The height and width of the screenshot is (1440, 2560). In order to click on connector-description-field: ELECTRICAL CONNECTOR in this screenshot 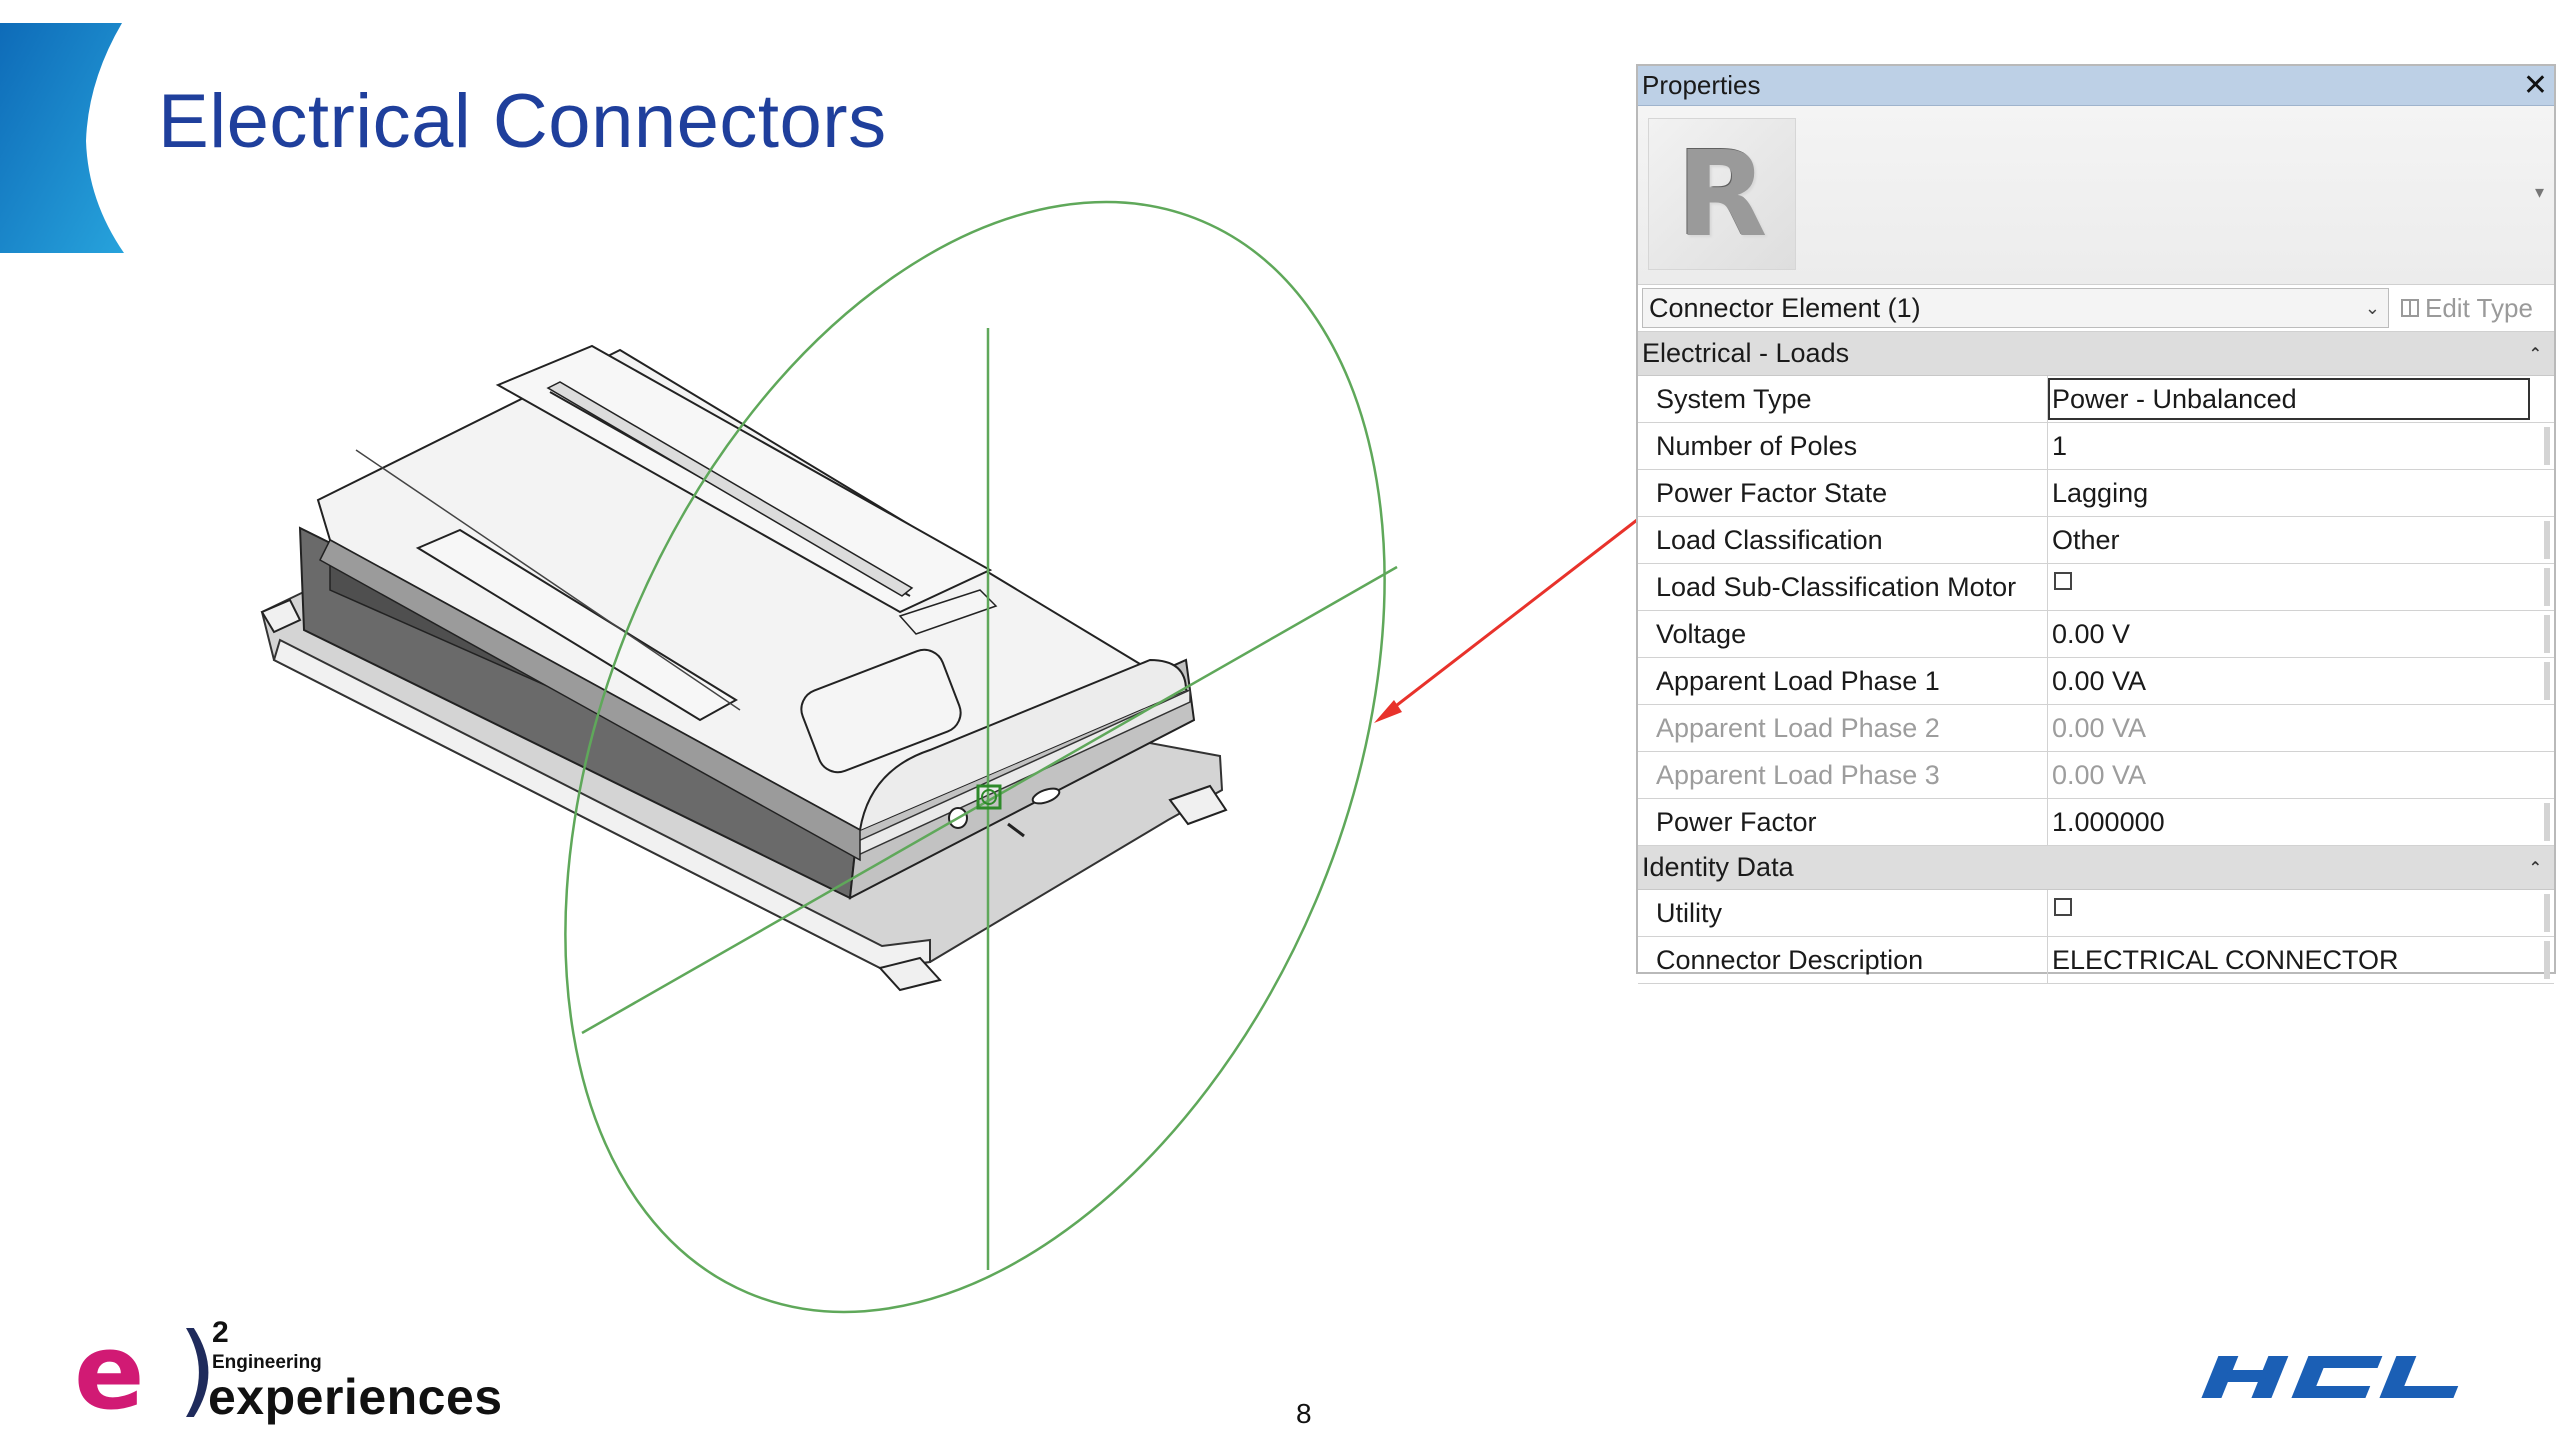, I will do `click(2301, 960)`.